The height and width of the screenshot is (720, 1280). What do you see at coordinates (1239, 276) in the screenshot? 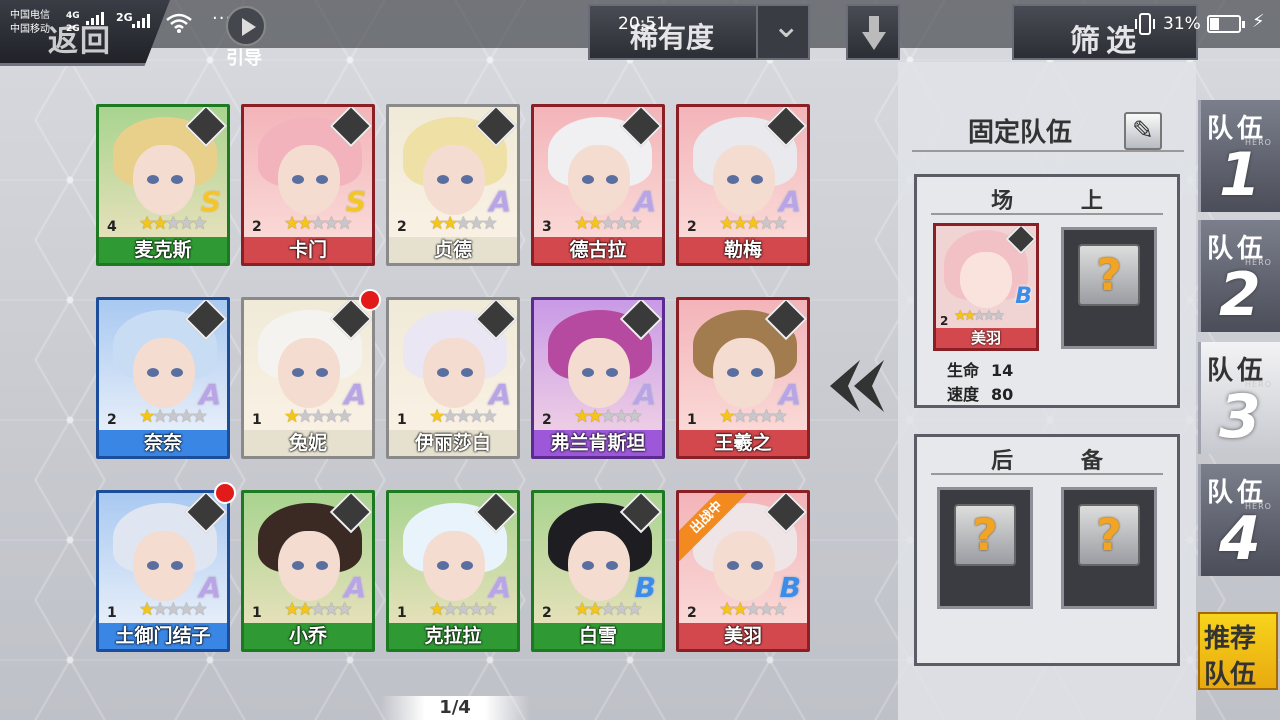
I see `tab-team-2: 队伍 HERO 2` at bounding box center [1239, 276].